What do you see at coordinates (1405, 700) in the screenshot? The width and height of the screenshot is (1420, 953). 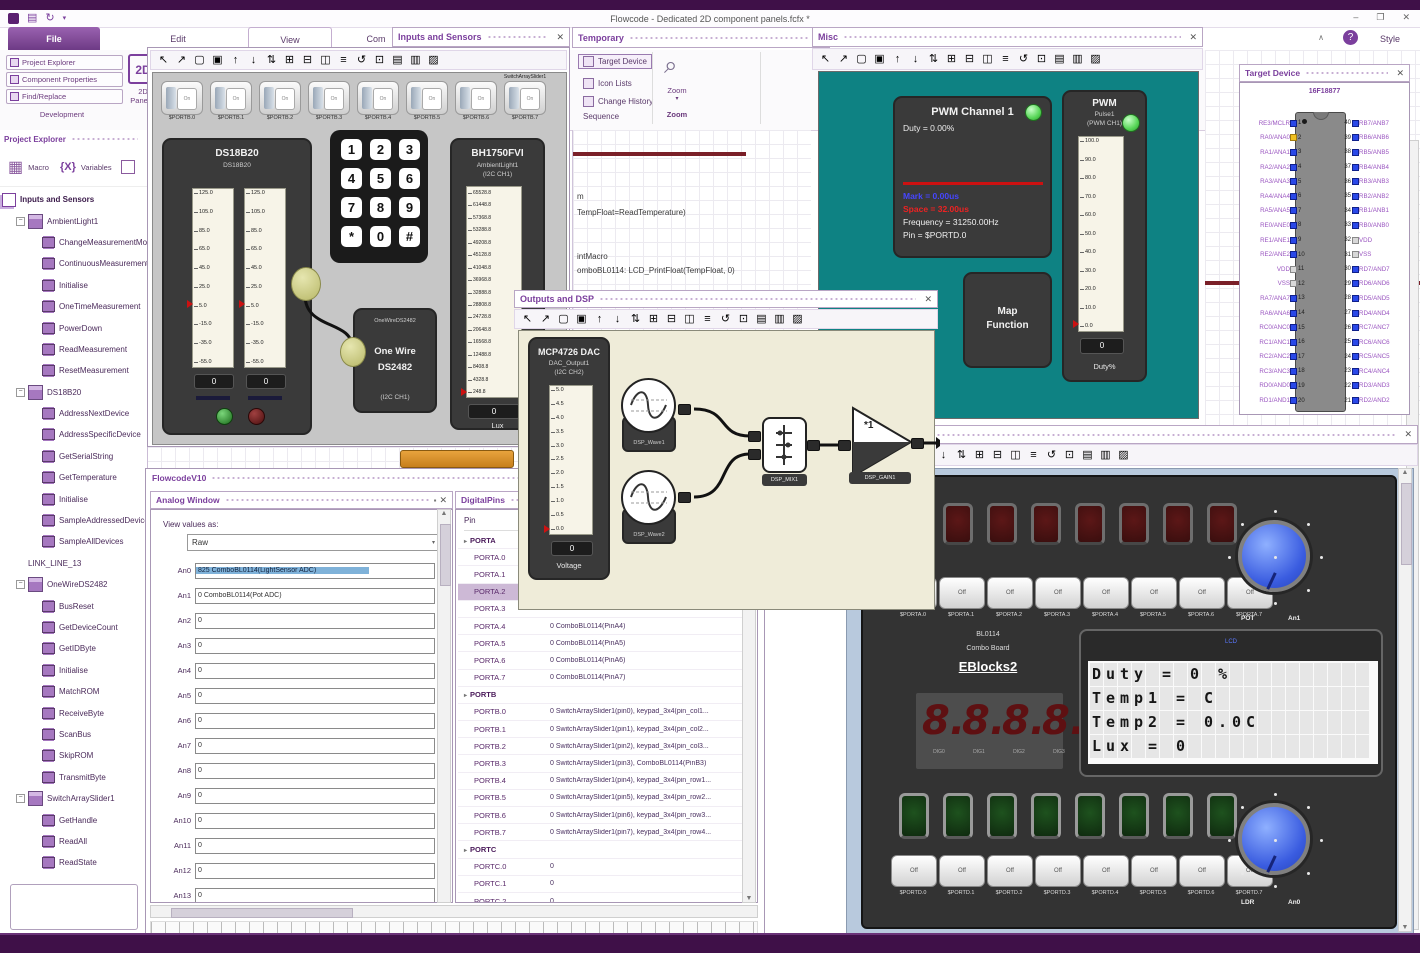 I see `eblocks-vscrollbar: ▲ ▼` at bounding box center [1405, 700].